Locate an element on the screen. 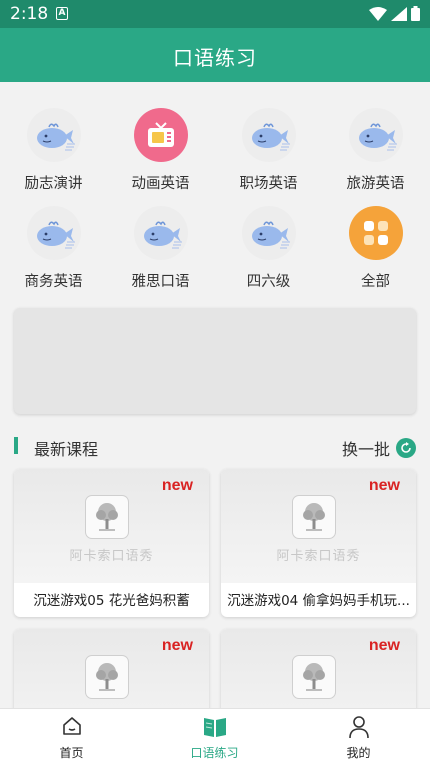 The image size is (430, 764). bottom-tab-bar: 首页 口语练习 我的 is located at coordinates (215, 736).